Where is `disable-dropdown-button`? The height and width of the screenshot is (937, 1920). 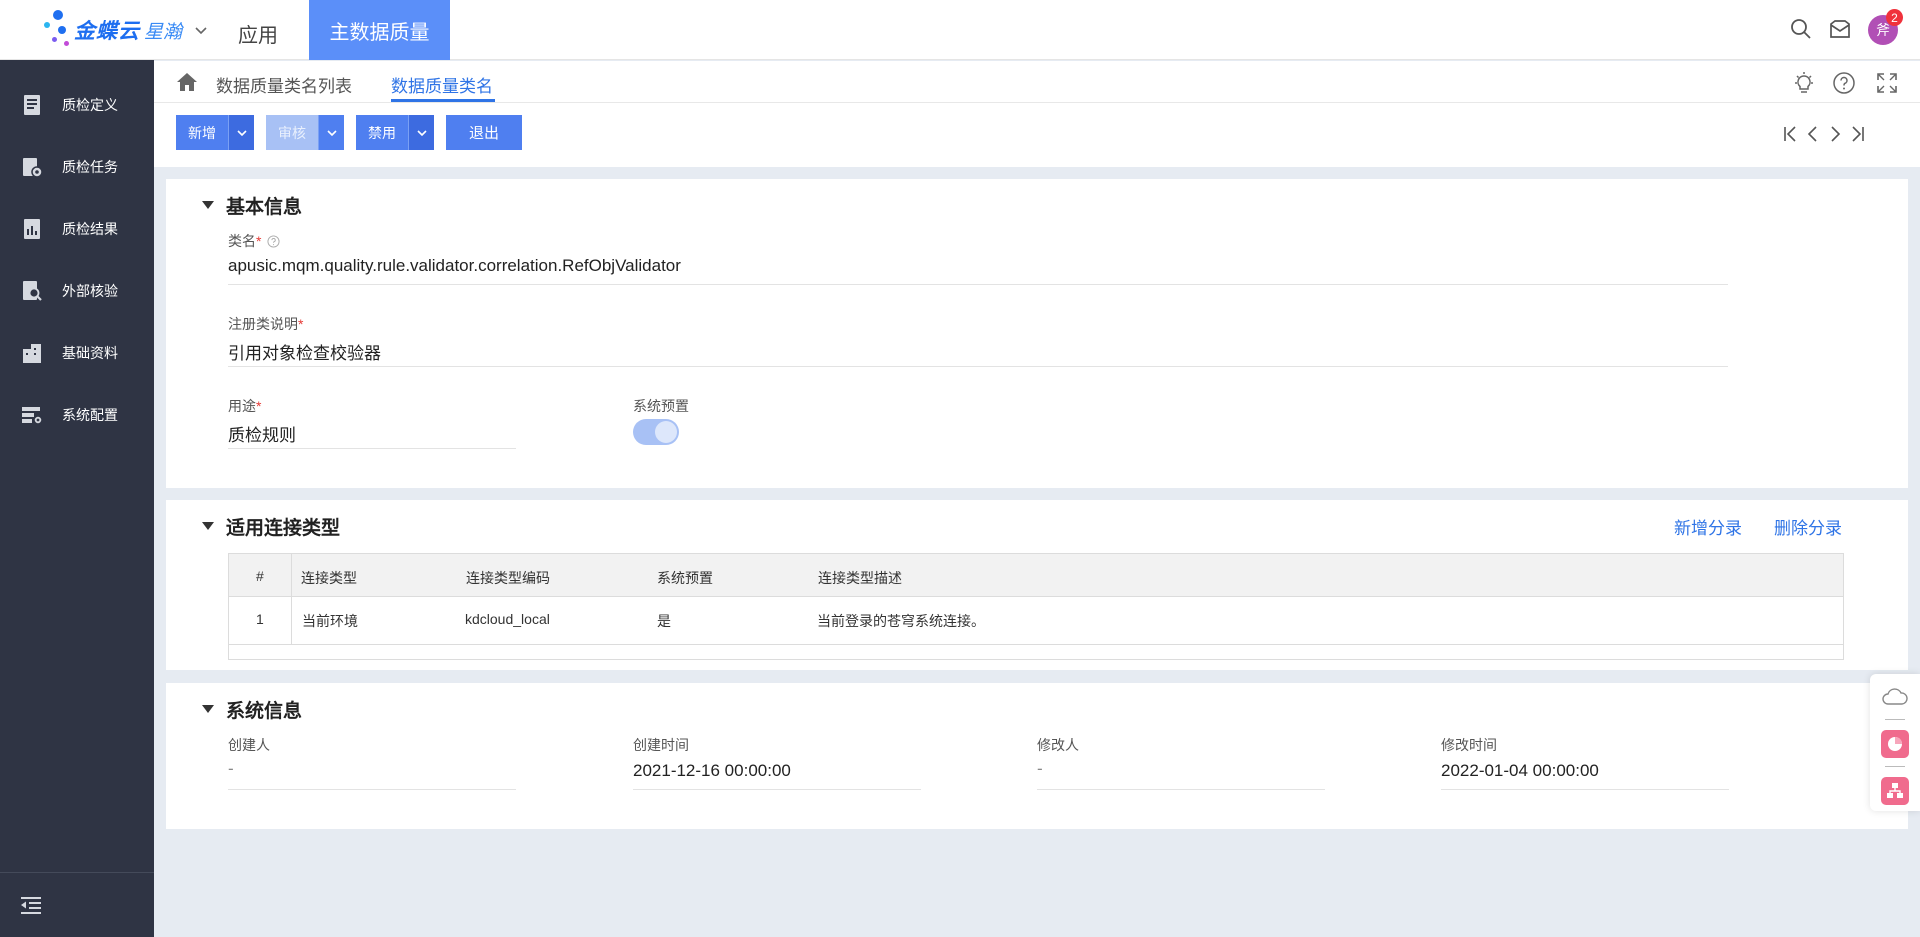
disable-dropdown-button is located at coordinates (421, 132).